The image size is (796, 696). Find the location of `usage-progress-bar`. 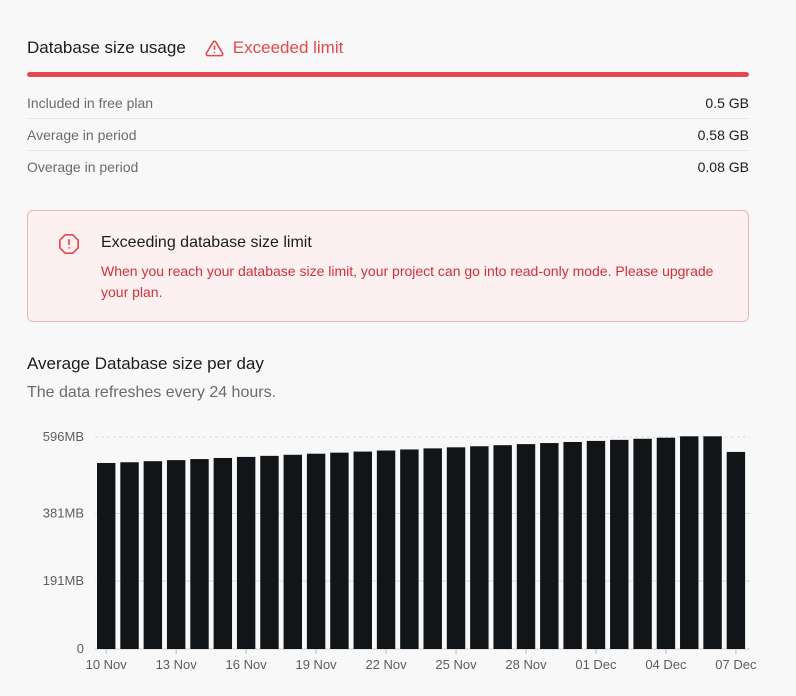

usage-progress-bar is located at coordinates (388, 74).